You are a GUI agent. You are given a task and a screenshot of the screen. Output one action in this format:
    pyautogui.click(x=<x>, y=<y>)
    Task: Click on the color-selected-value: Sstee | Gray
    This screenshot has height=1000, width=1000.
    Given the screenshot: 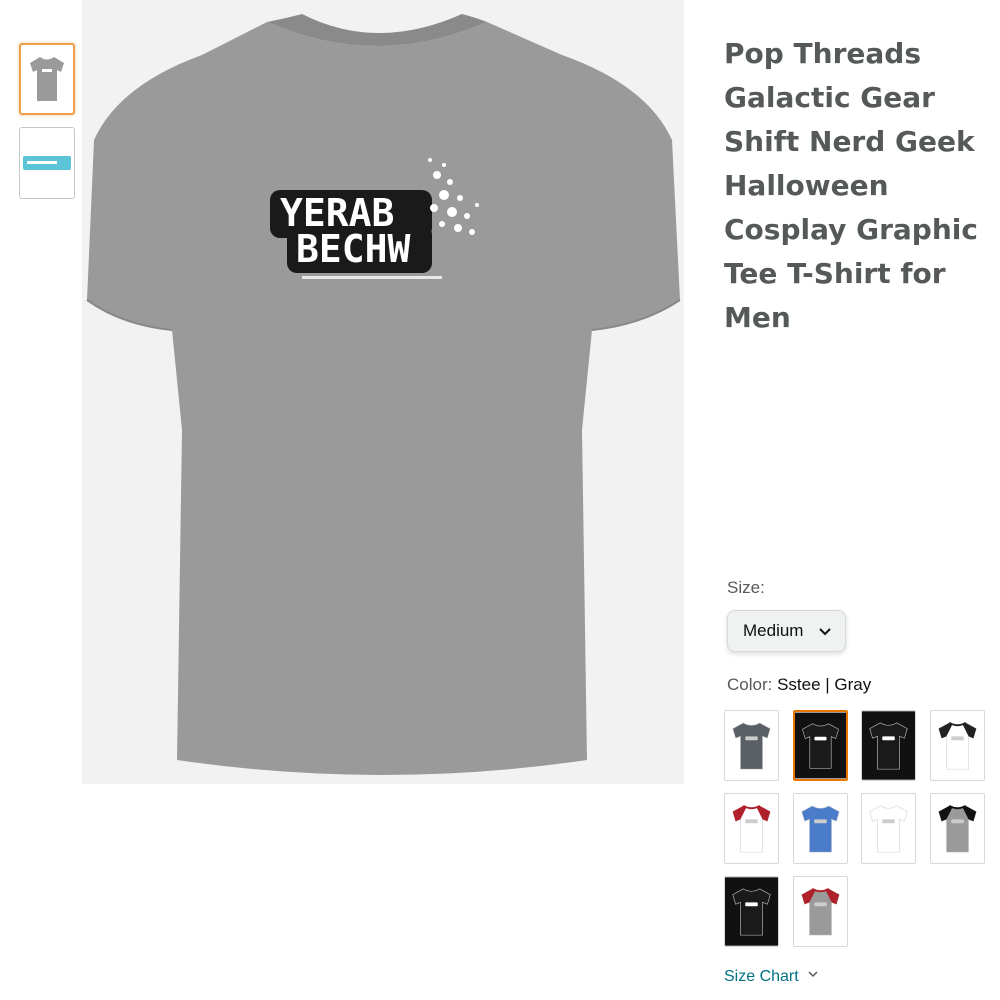 What is the action you would take?
    pyautogui.click(x=824, y=684)
    